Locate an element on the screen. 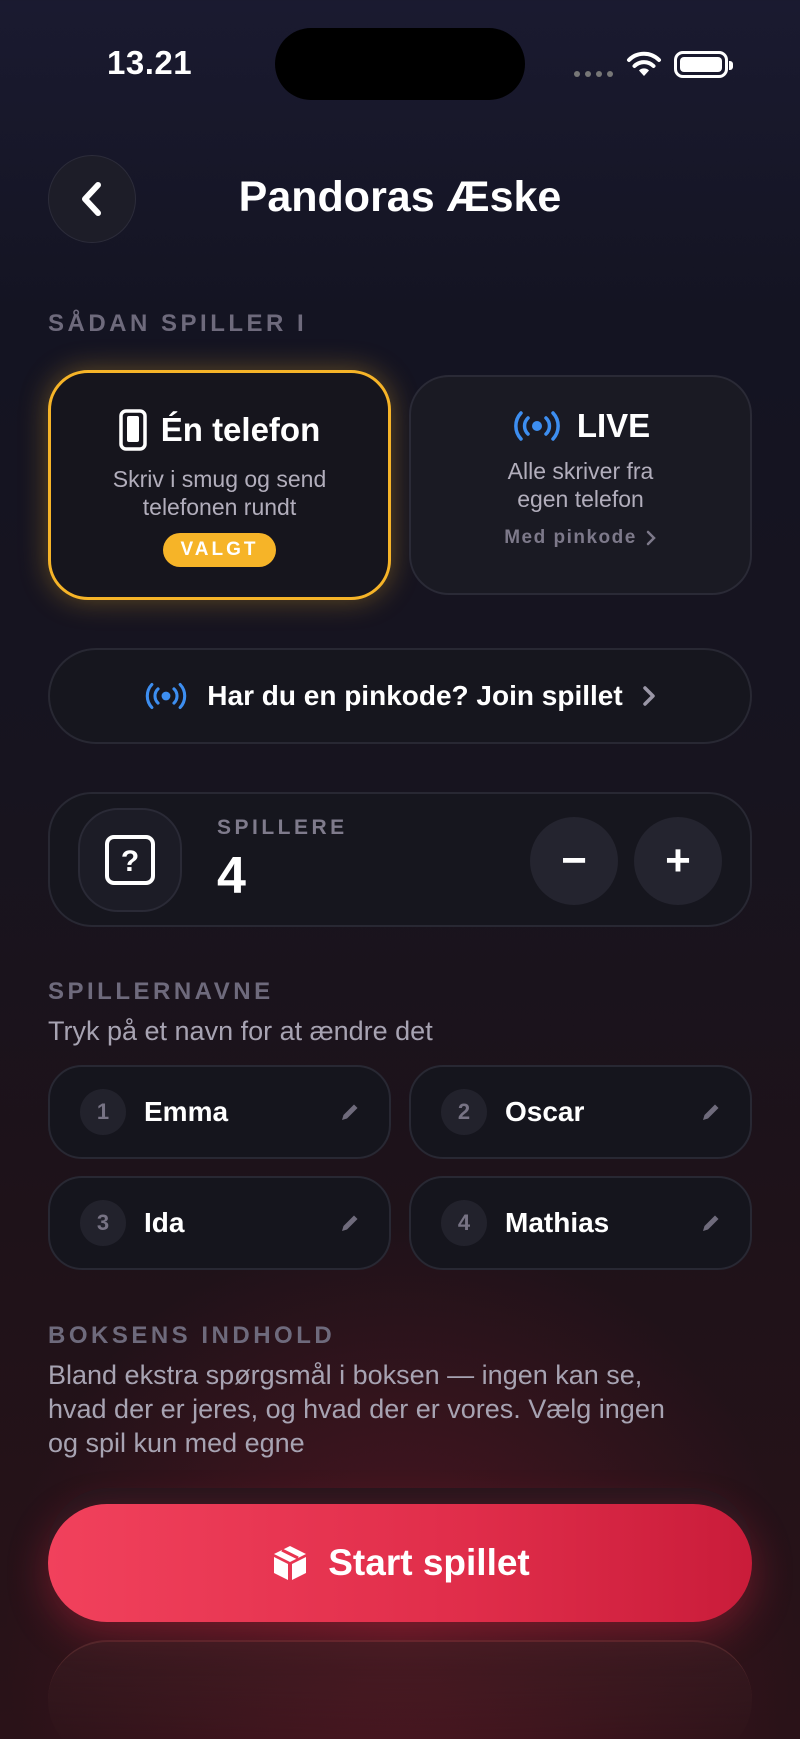  dice-tile: ? is located at coordinates (130, 860).